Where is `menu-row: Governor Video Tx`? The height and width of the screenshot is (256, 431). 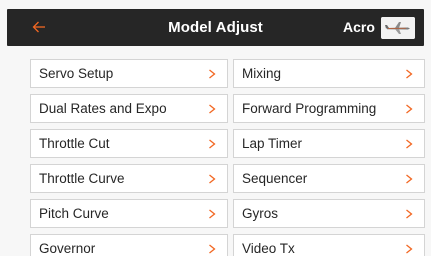
menu-row: Governor Video Tx is located at coordinates (227, 245).